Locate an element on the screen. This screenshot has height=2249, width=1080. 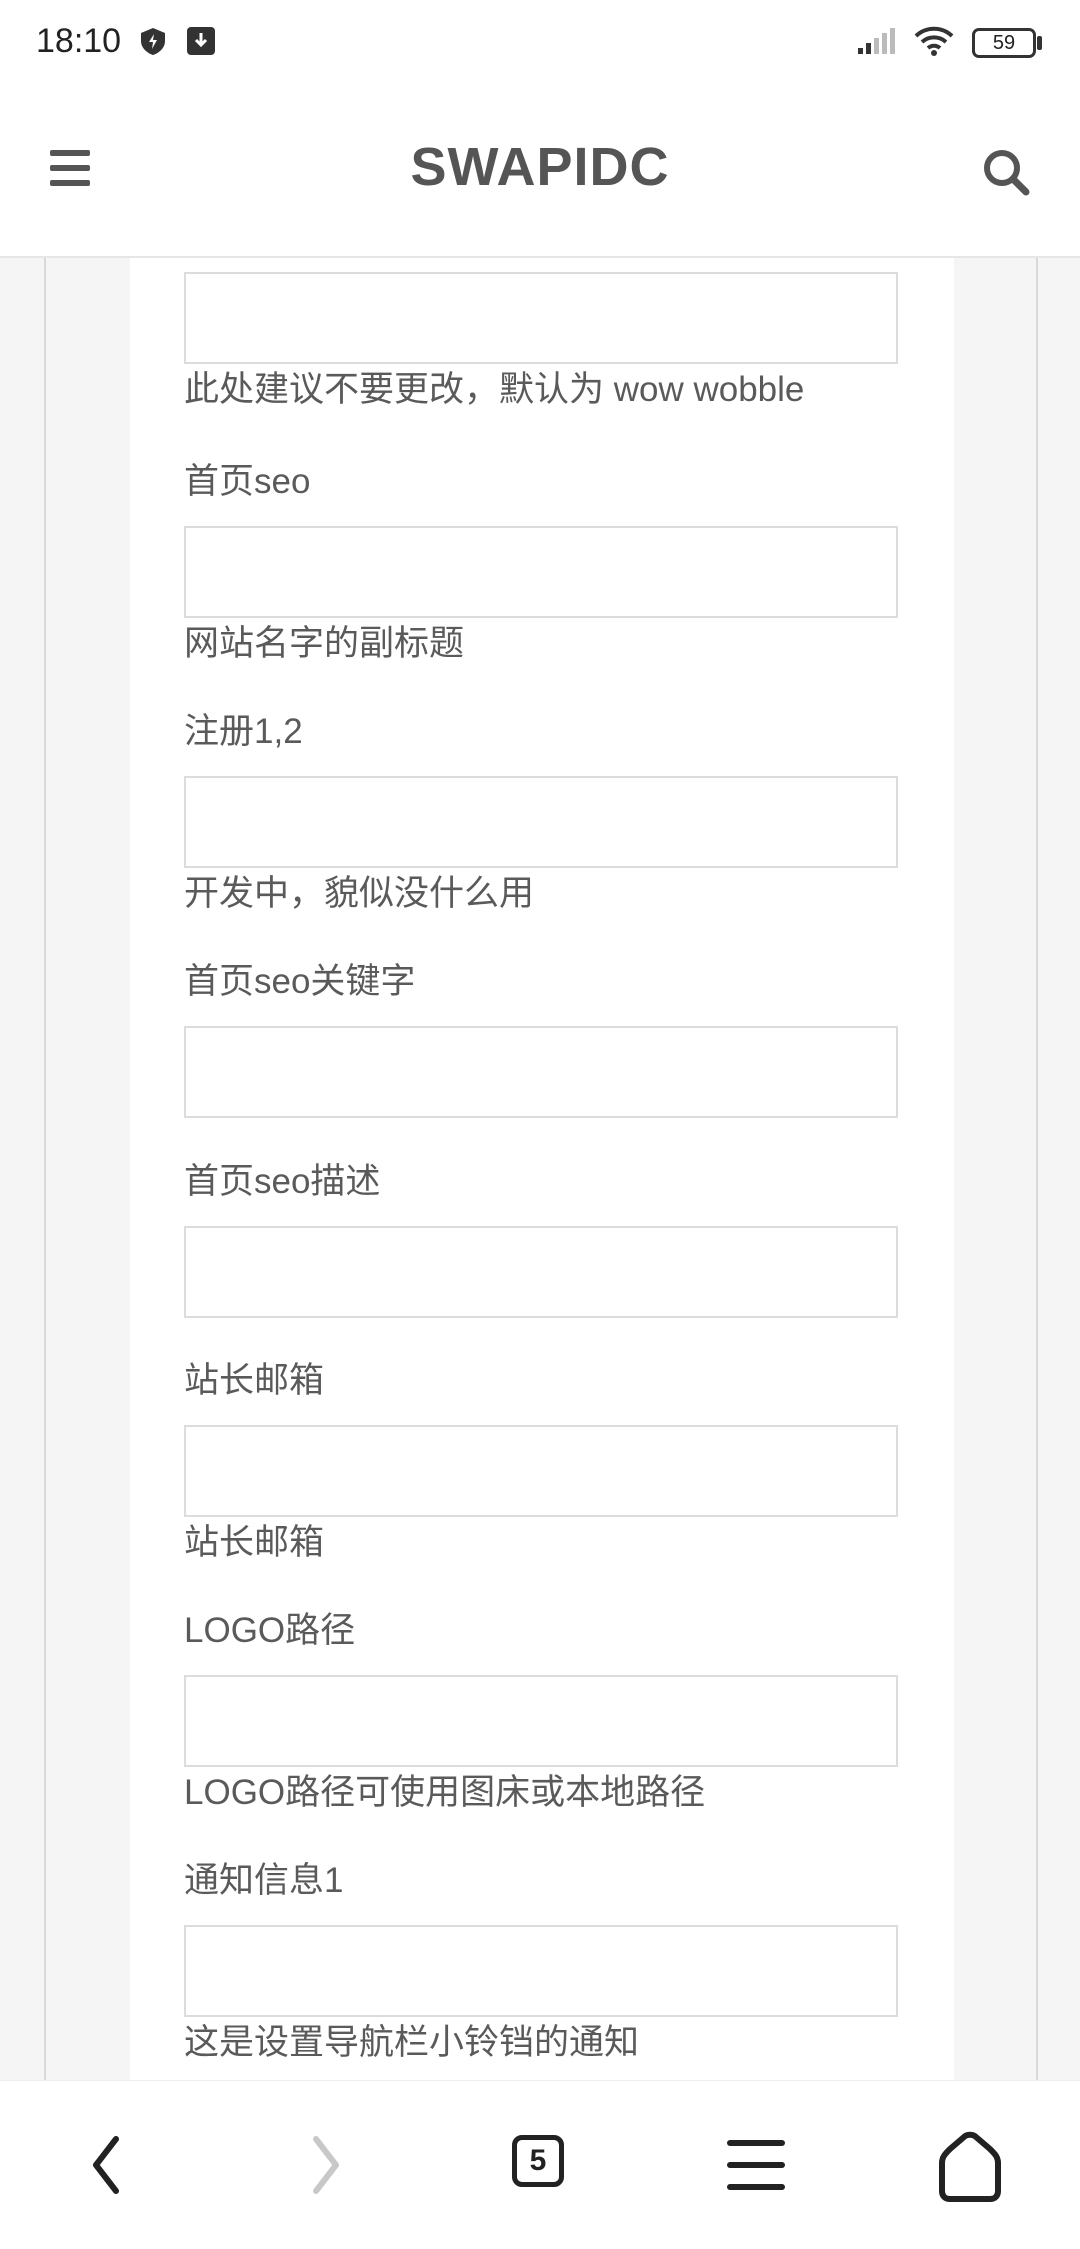
home-icon is located at coordinates (970, 2167).